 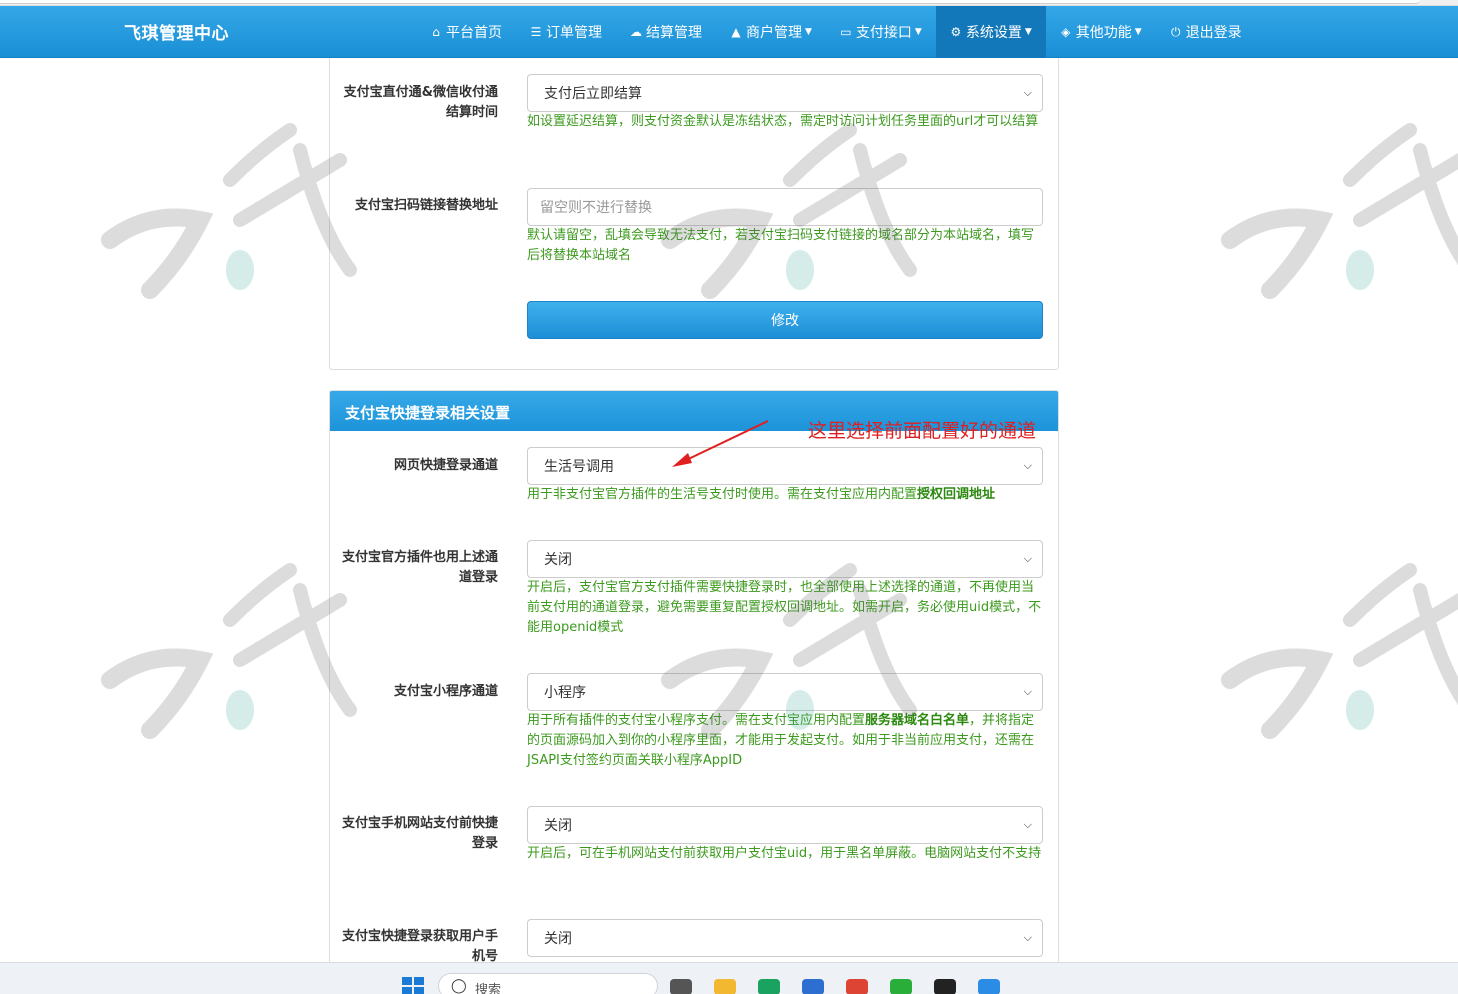 I want to click on store-icon, so click(x=813, y=986).